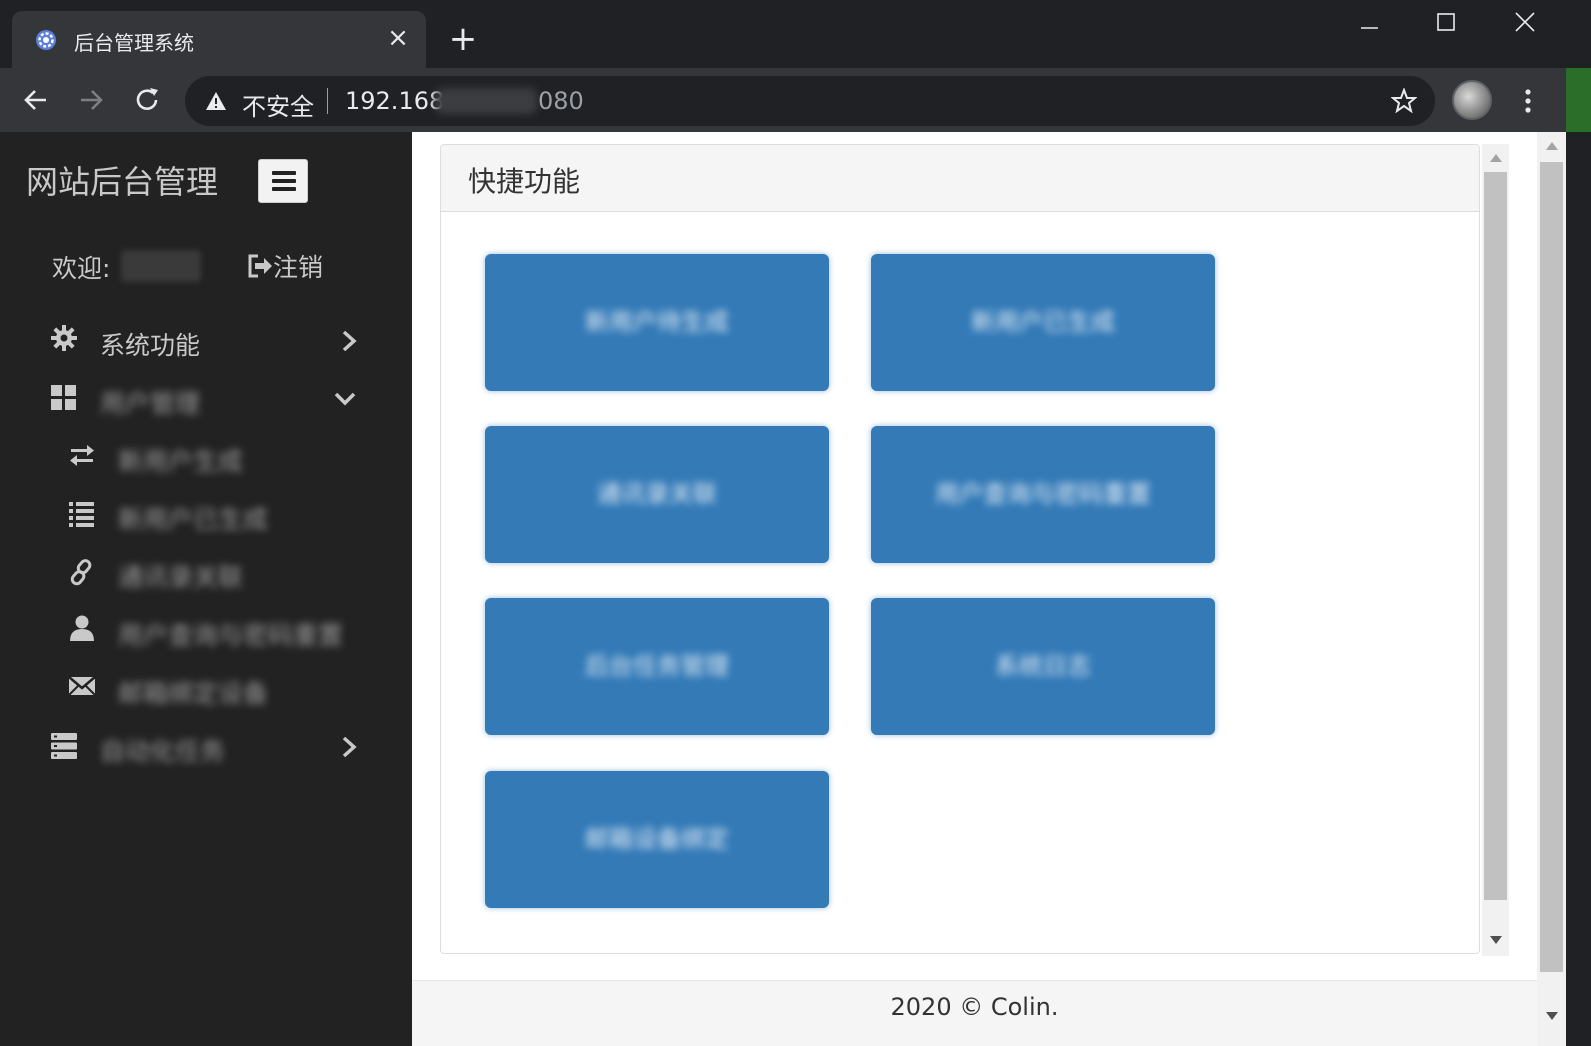  I want to click on quick-button-label: 用户查询与密码重置, so click(1043, 494).